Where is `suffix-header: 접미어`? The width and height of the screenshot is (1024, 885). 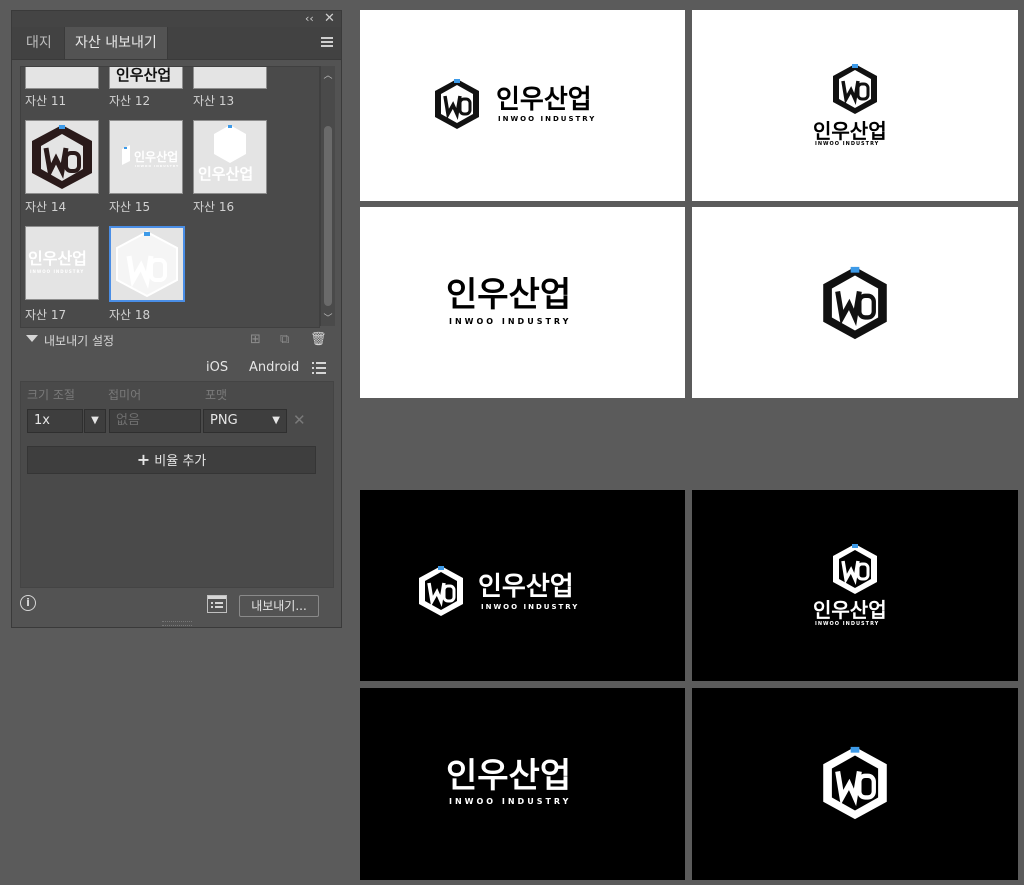
suffix-header: 접미어 is located at coordinates (125, 395).